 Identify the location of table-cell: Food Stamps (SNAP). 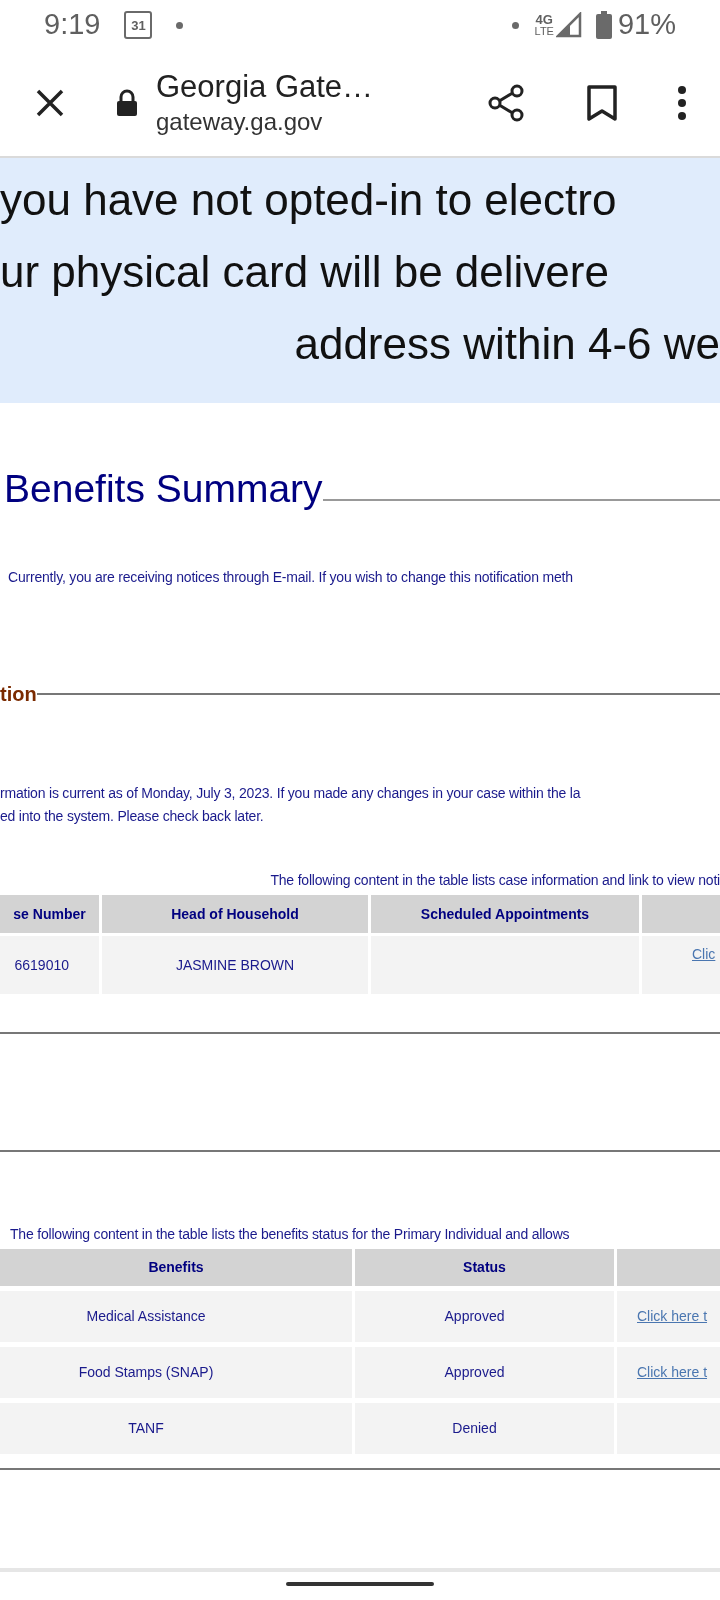
(176, 1372).